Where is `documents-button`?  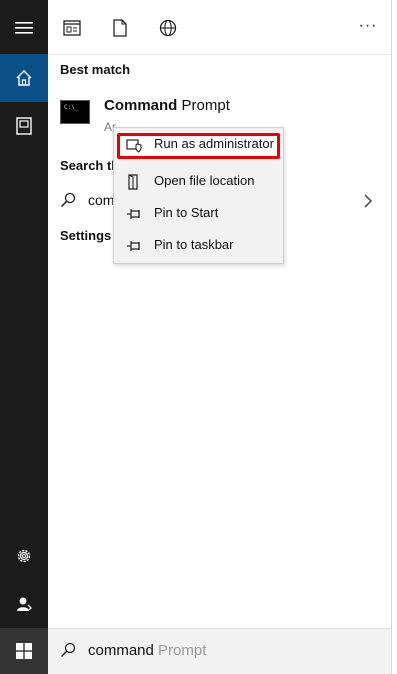
documents-button is located at coordinates (24, 126).